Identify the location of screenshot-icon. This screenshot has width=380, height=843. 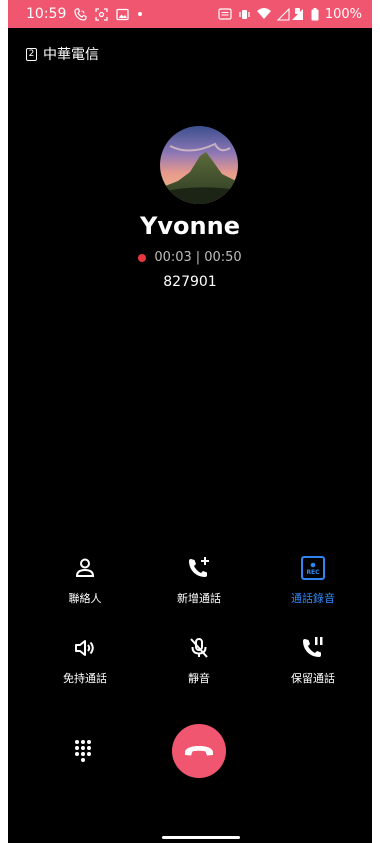
(102, 14).